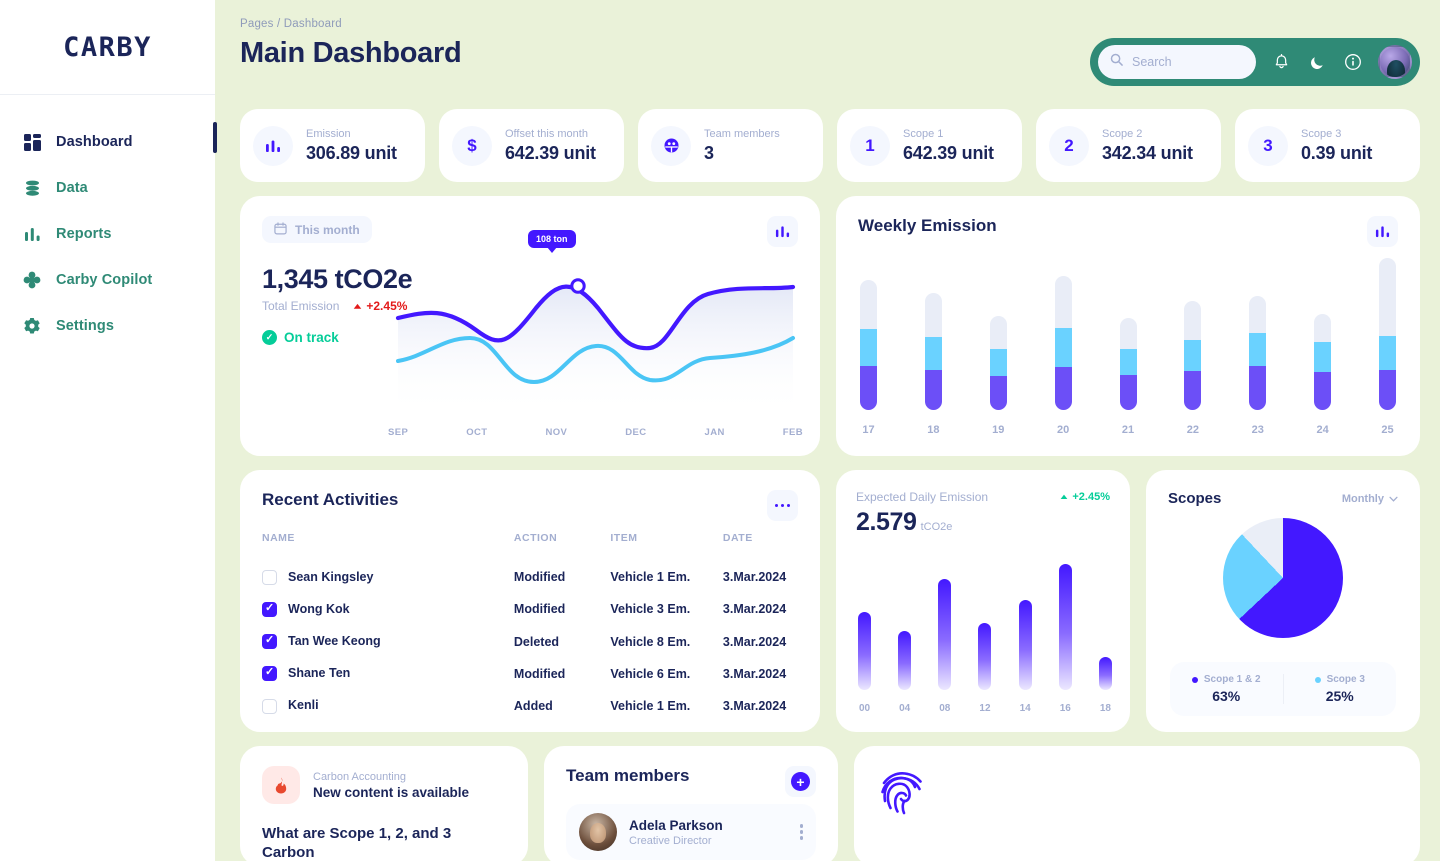  Describe the element at coordinates (1105, 708) in the screenshot. I see `x-tick-label: 18` at that location.